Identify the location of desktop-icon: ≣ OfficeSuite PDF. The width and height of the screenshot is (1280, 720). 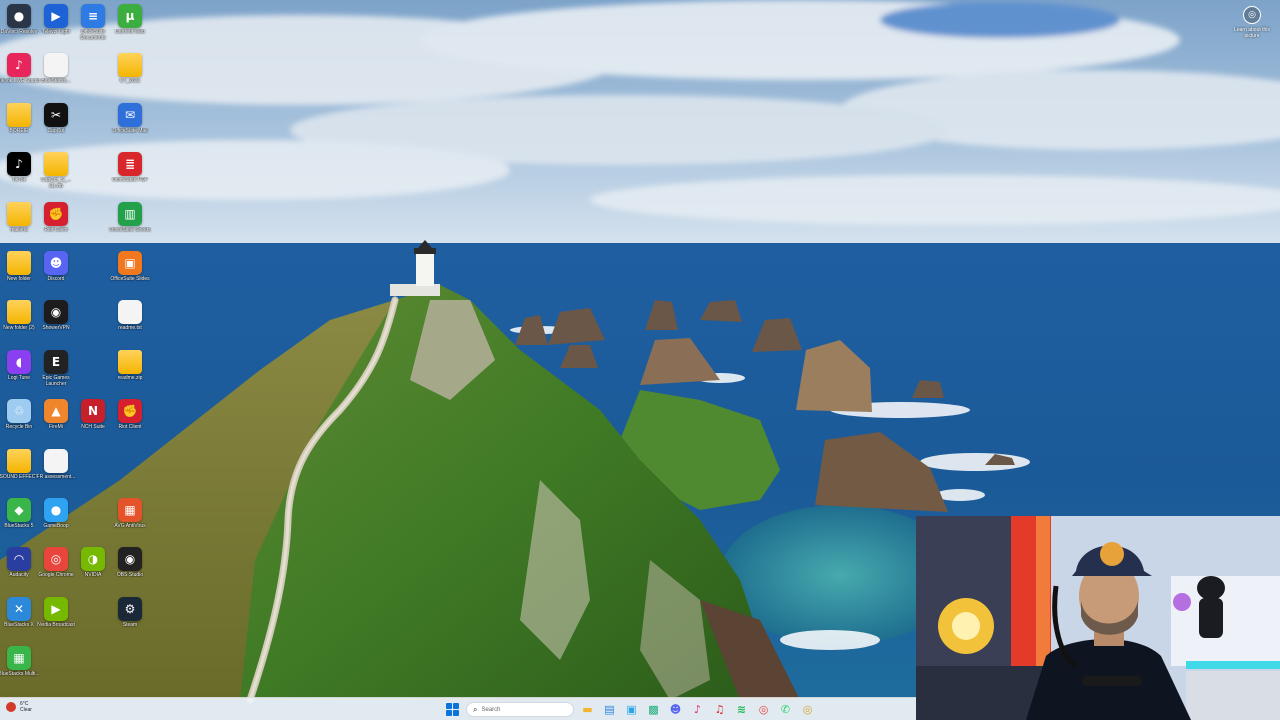
(130, 176).